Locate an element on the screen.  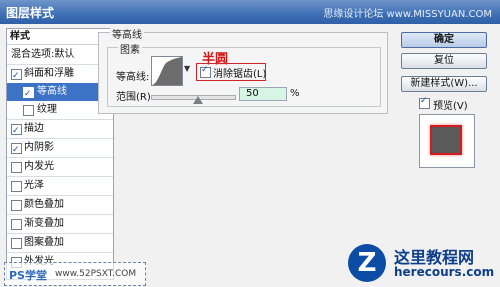
brand-logo-icon: Z is located at coordinates (367, 263).